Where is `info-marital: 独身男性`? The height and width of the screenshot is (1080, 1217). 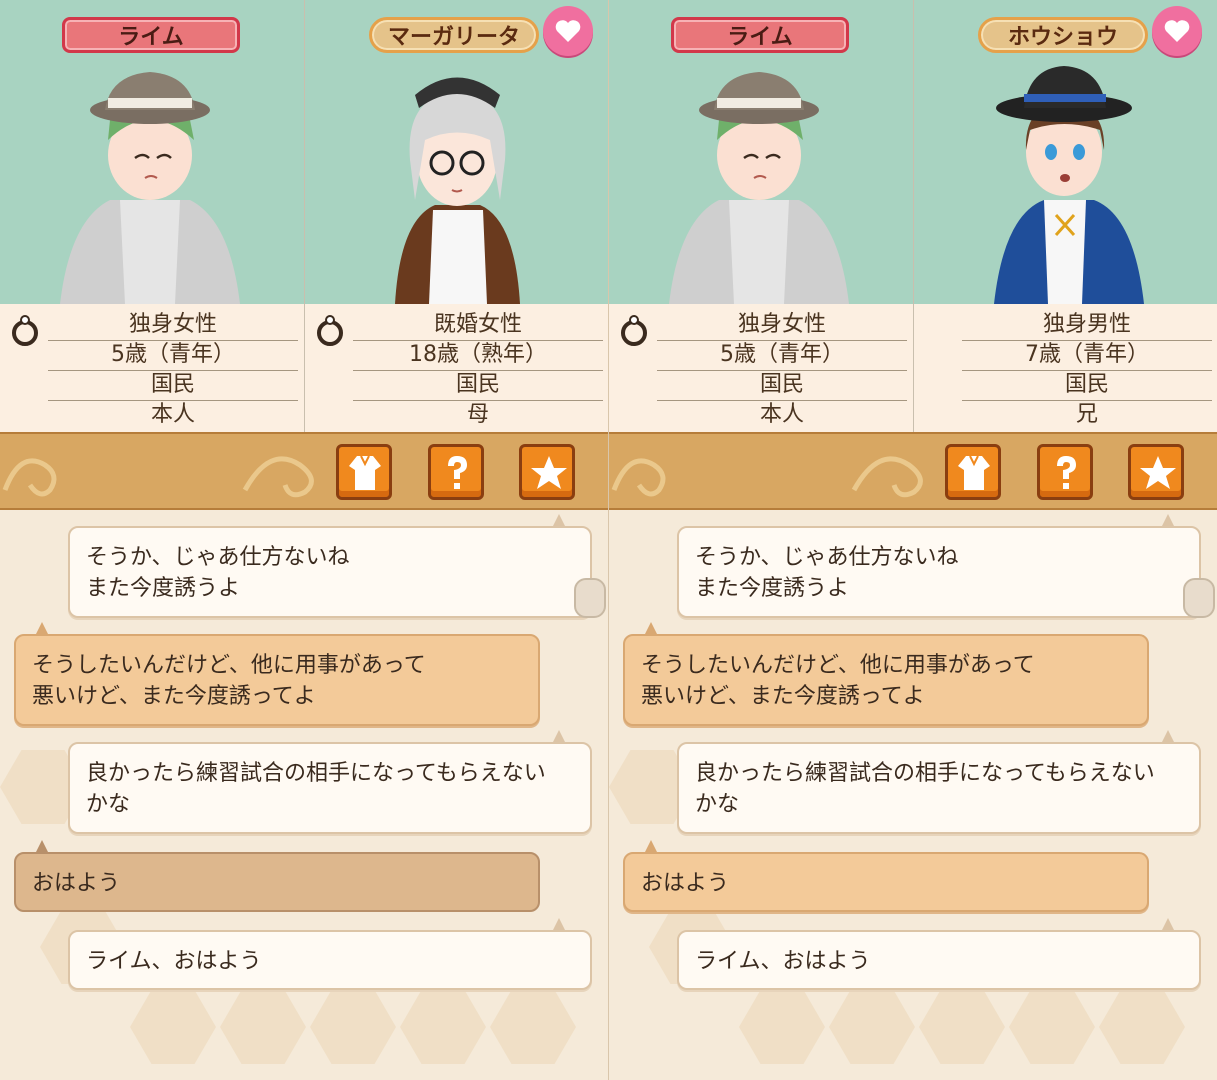 info-marital: 独身男性 is located at coordinates (1087, 325).